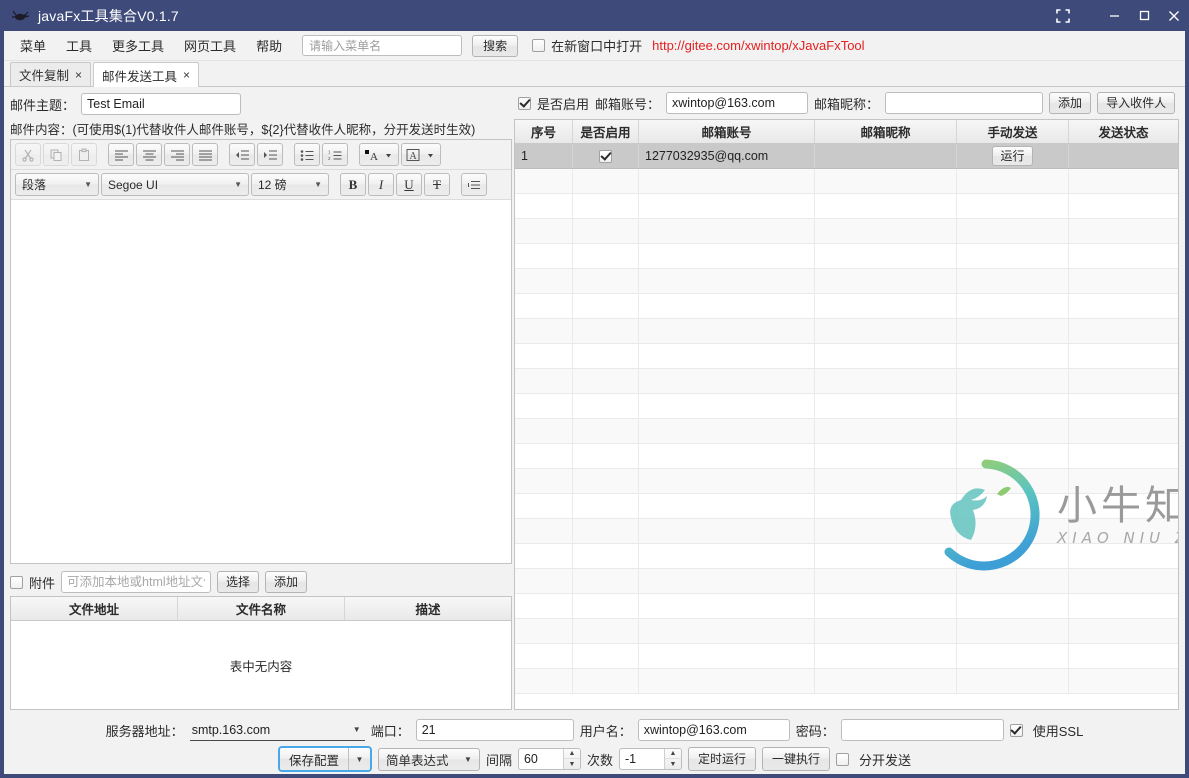 The width and height of the screenshot is (1189, 778). Describe the element at coordinates (146, 74) in the screenshot. I see `tab-mail-sender: 邮件发送工具 ×` at that location.